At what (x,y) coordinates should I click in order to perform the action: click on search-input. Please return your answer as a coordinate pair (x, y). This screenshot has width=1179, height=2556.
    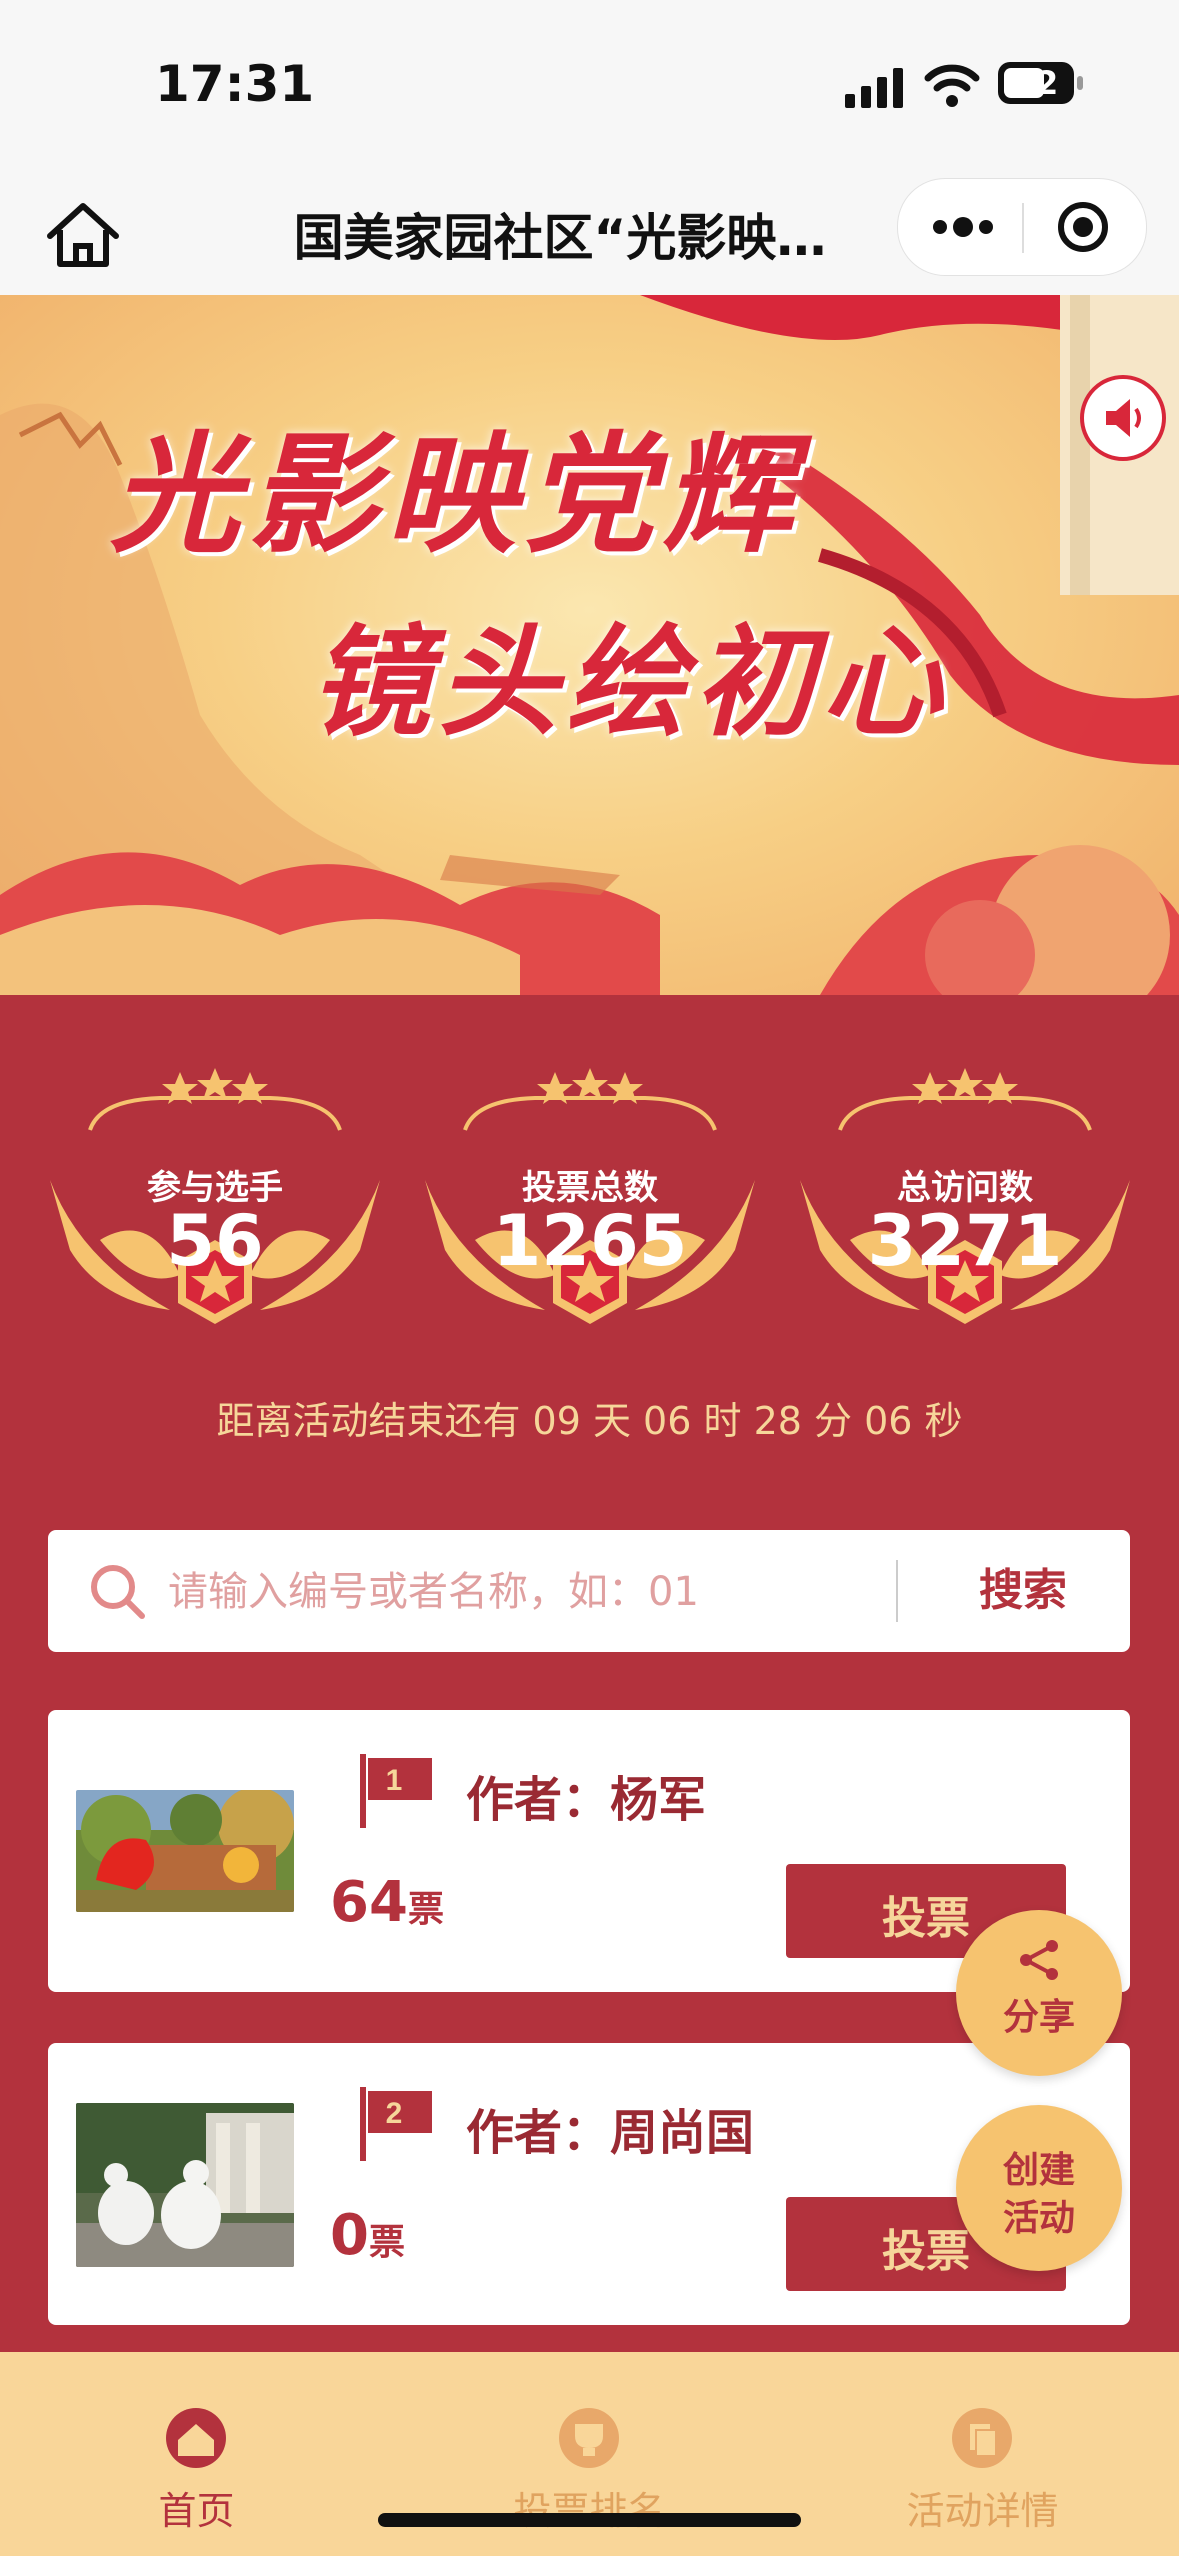
    Looking at the image, I should click on (548, 1592).